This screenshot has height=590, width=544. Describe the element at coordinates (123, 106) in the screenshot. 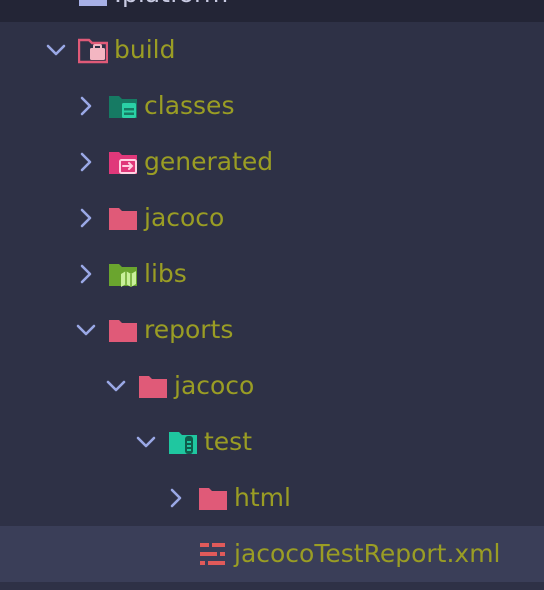

I see `folder-classes-icon` at that location.